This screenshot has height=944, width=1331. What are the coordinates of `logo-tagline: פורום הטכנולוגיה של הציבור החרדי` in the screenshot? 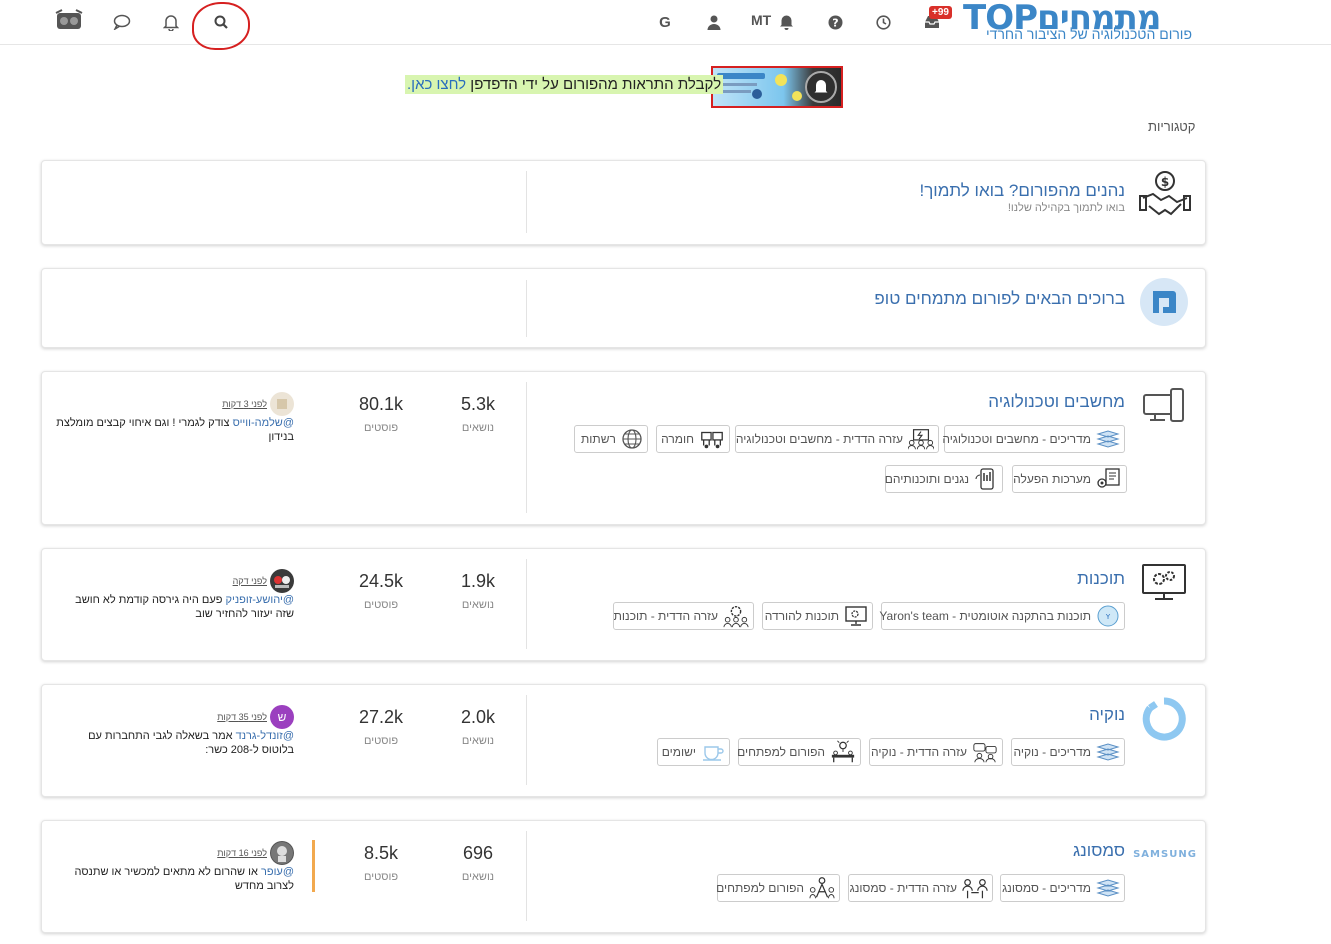 It's located at (1089, 34).